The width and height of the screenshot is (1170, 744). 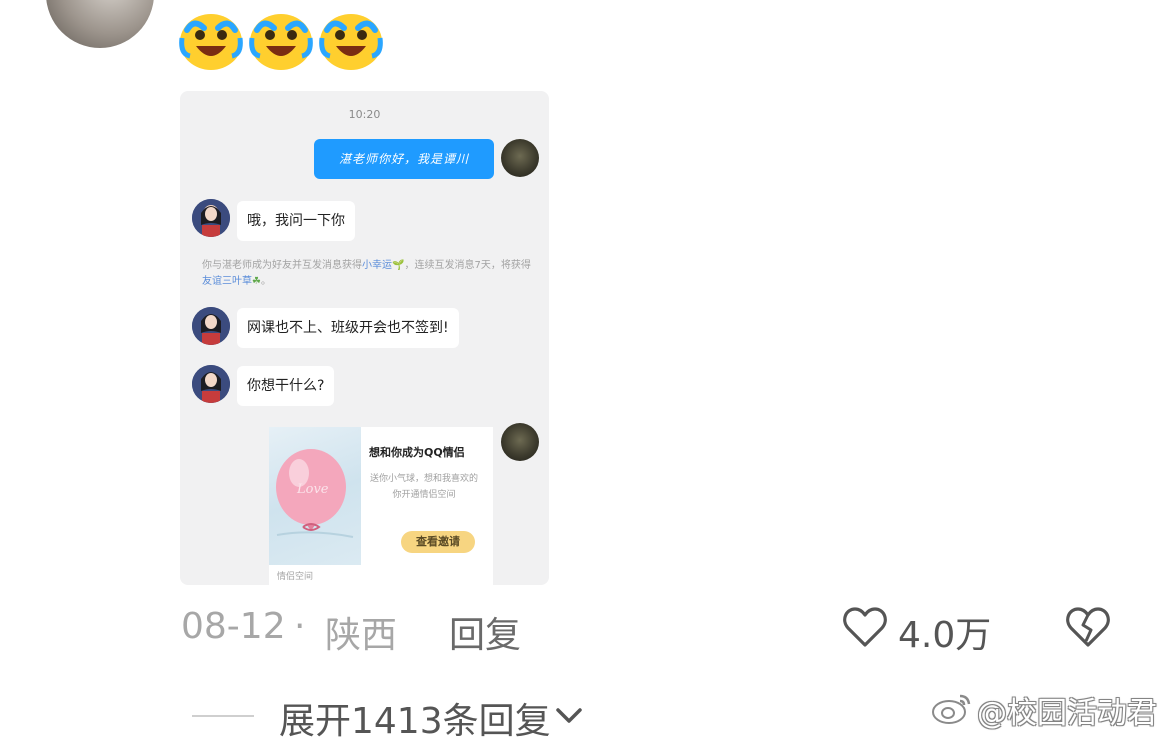 What do you see at coordinates (265, 281) in the screenshot?
I see `notice-text: 。` at bounding box center [265, 281].